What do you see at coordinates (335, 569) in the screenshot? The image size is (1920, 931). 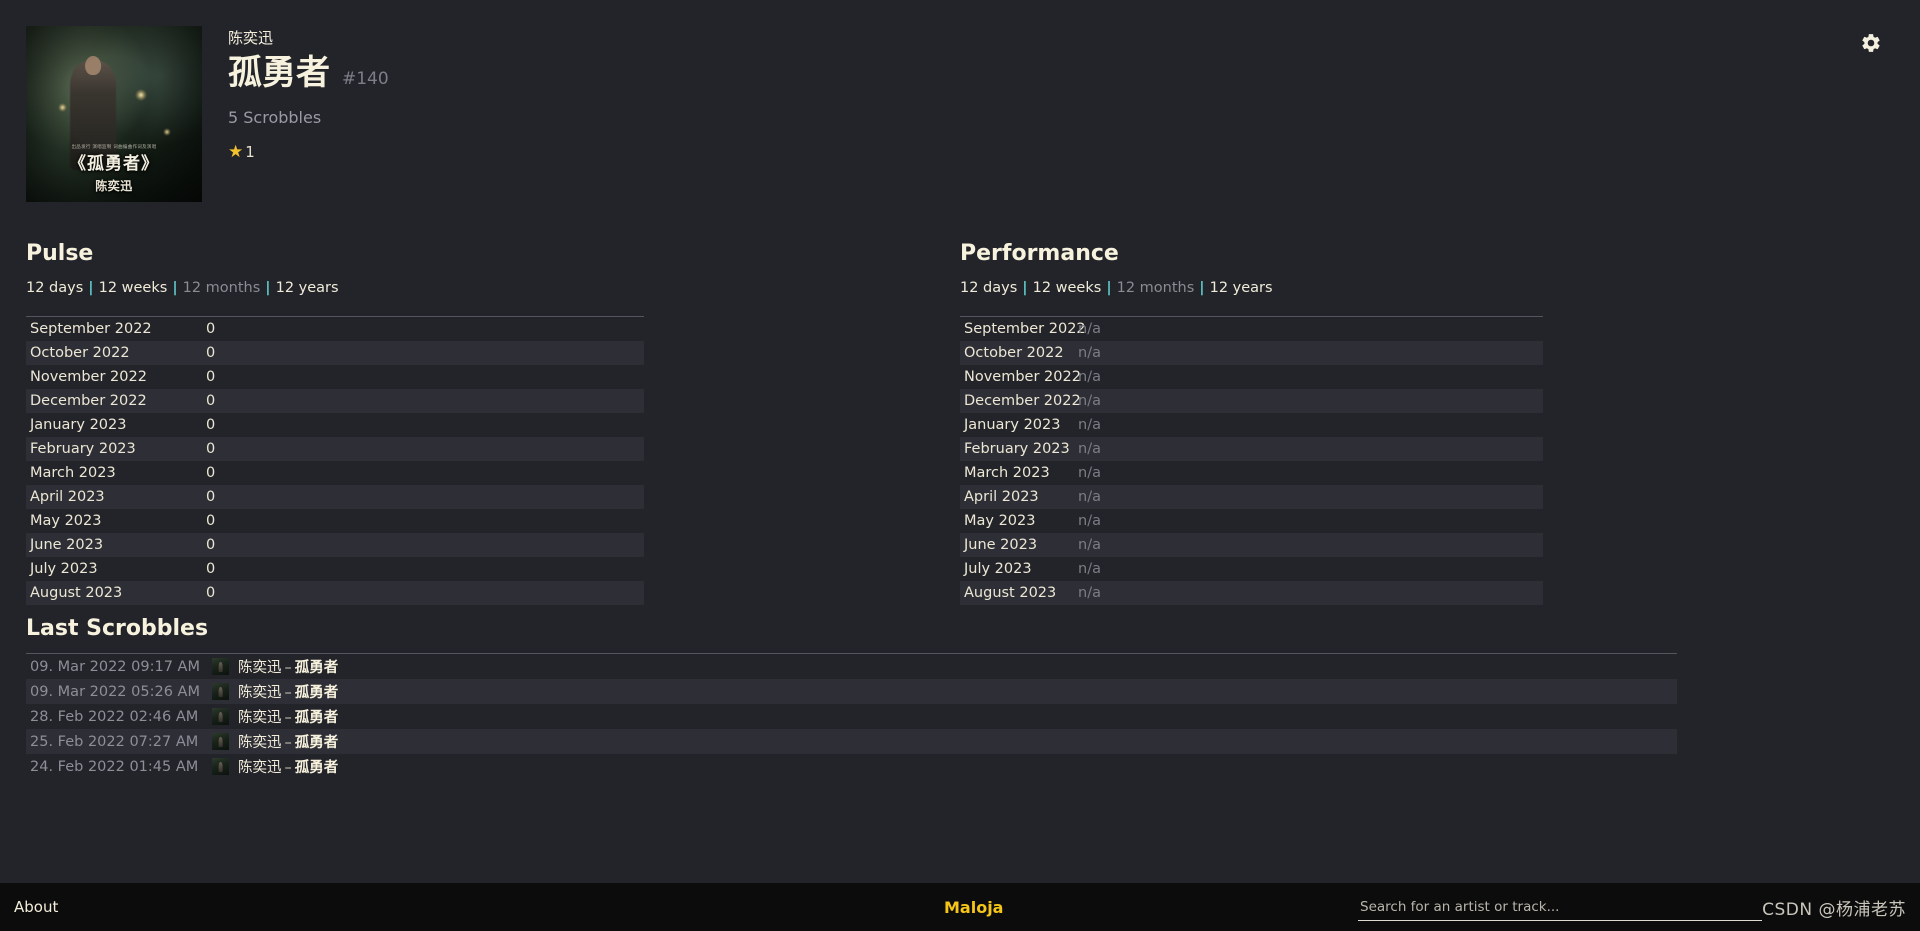 I see `table-row: July 2023 0` at bounding box center [335, 569].